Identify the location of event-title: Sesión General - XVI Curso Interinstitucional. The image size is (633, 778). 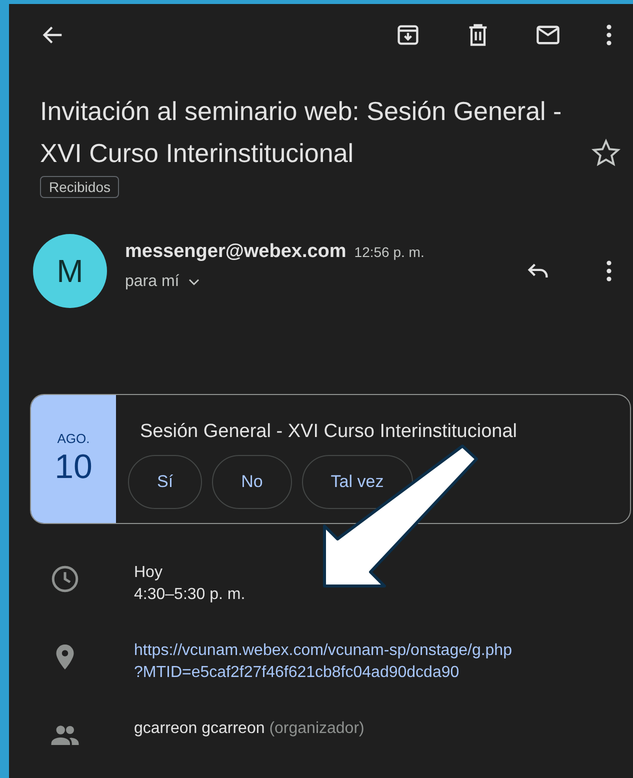
(329, 432).